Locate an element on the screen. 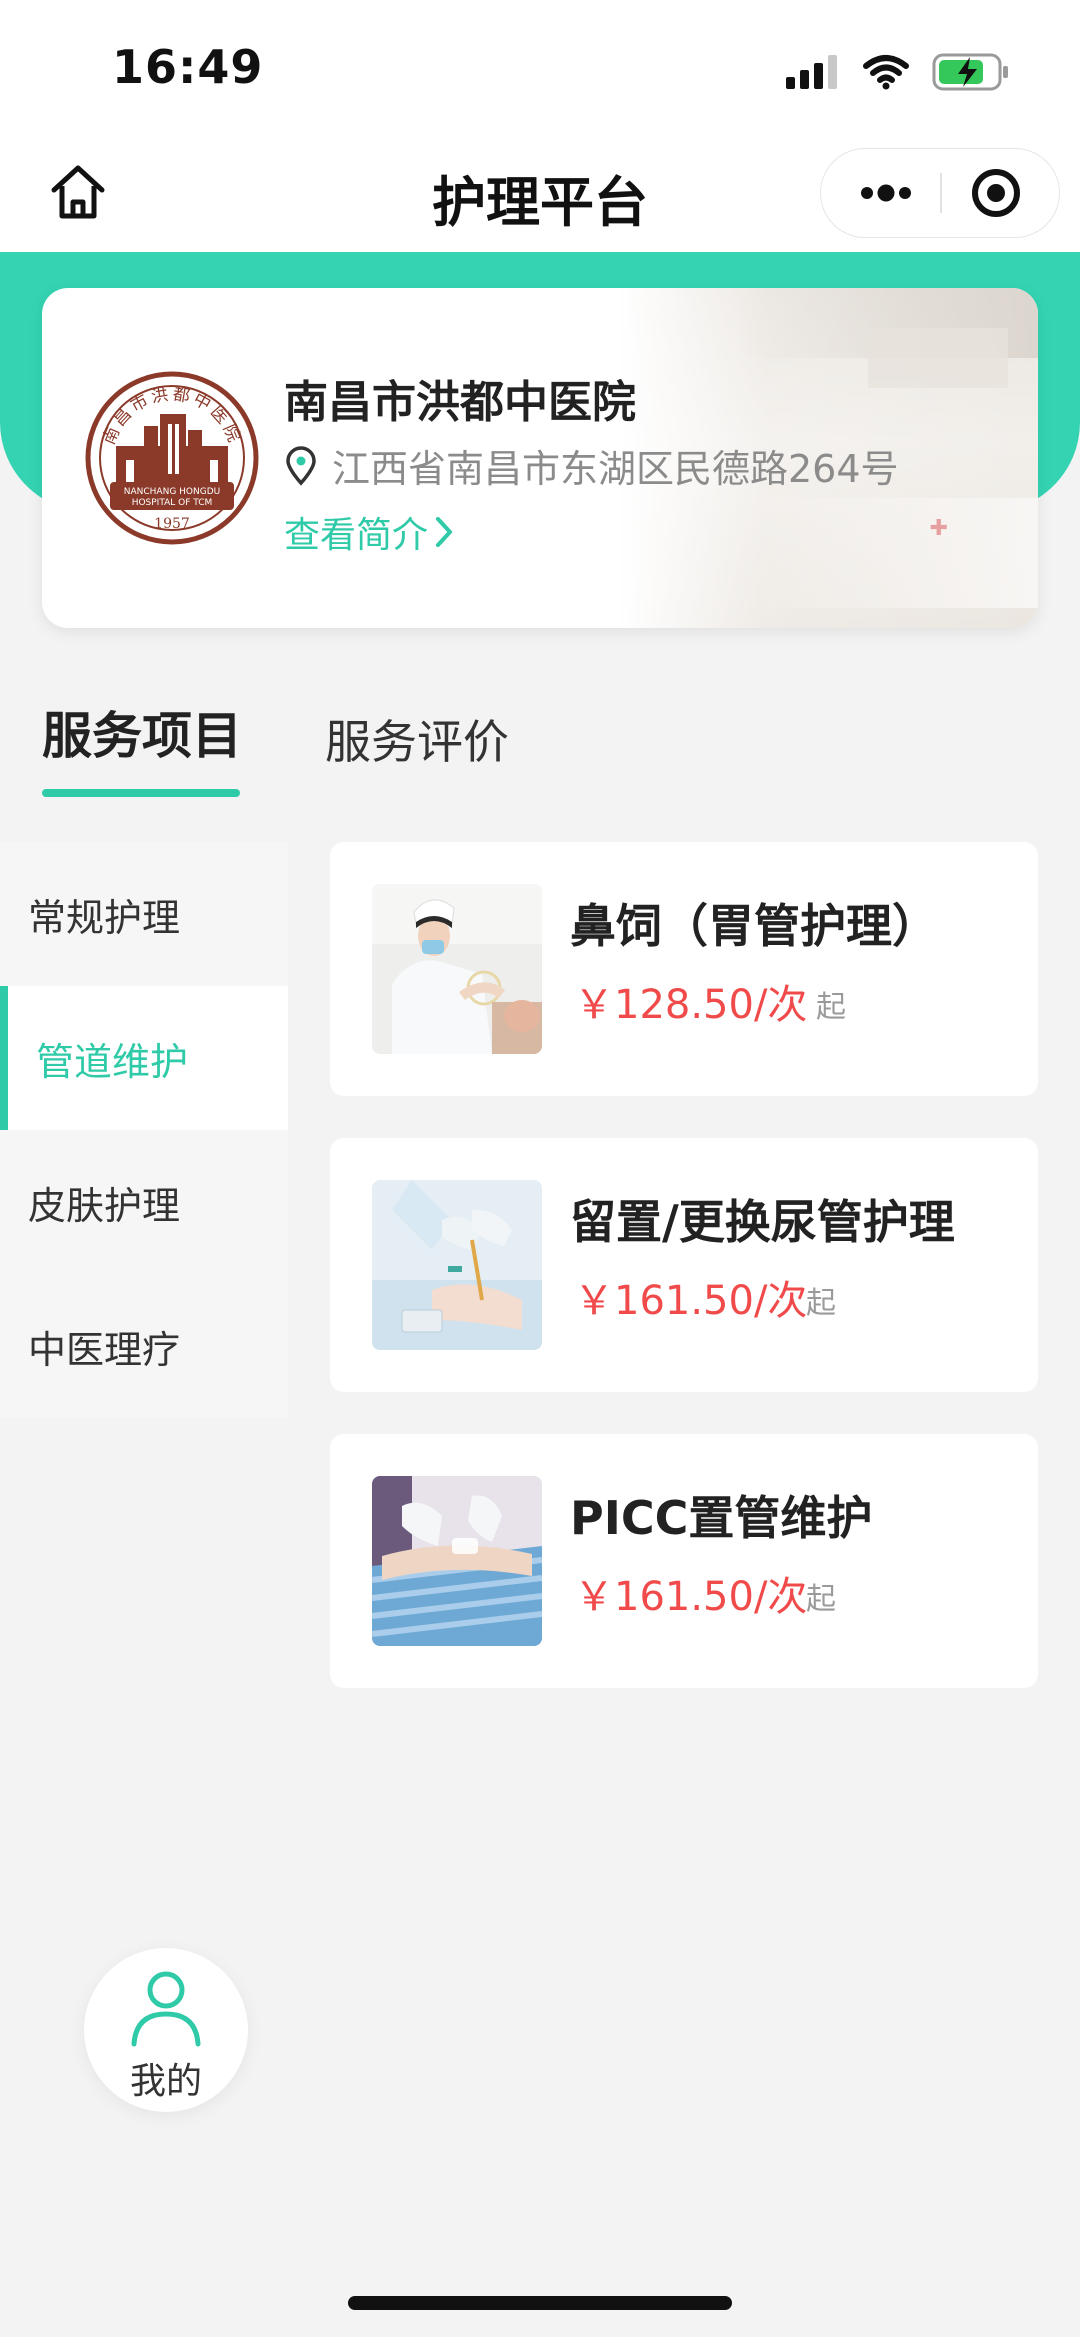 Image resolution: width=1080 pixels, height=2337 pixels. chevron-right-icon is located at coordinates (444, 532).